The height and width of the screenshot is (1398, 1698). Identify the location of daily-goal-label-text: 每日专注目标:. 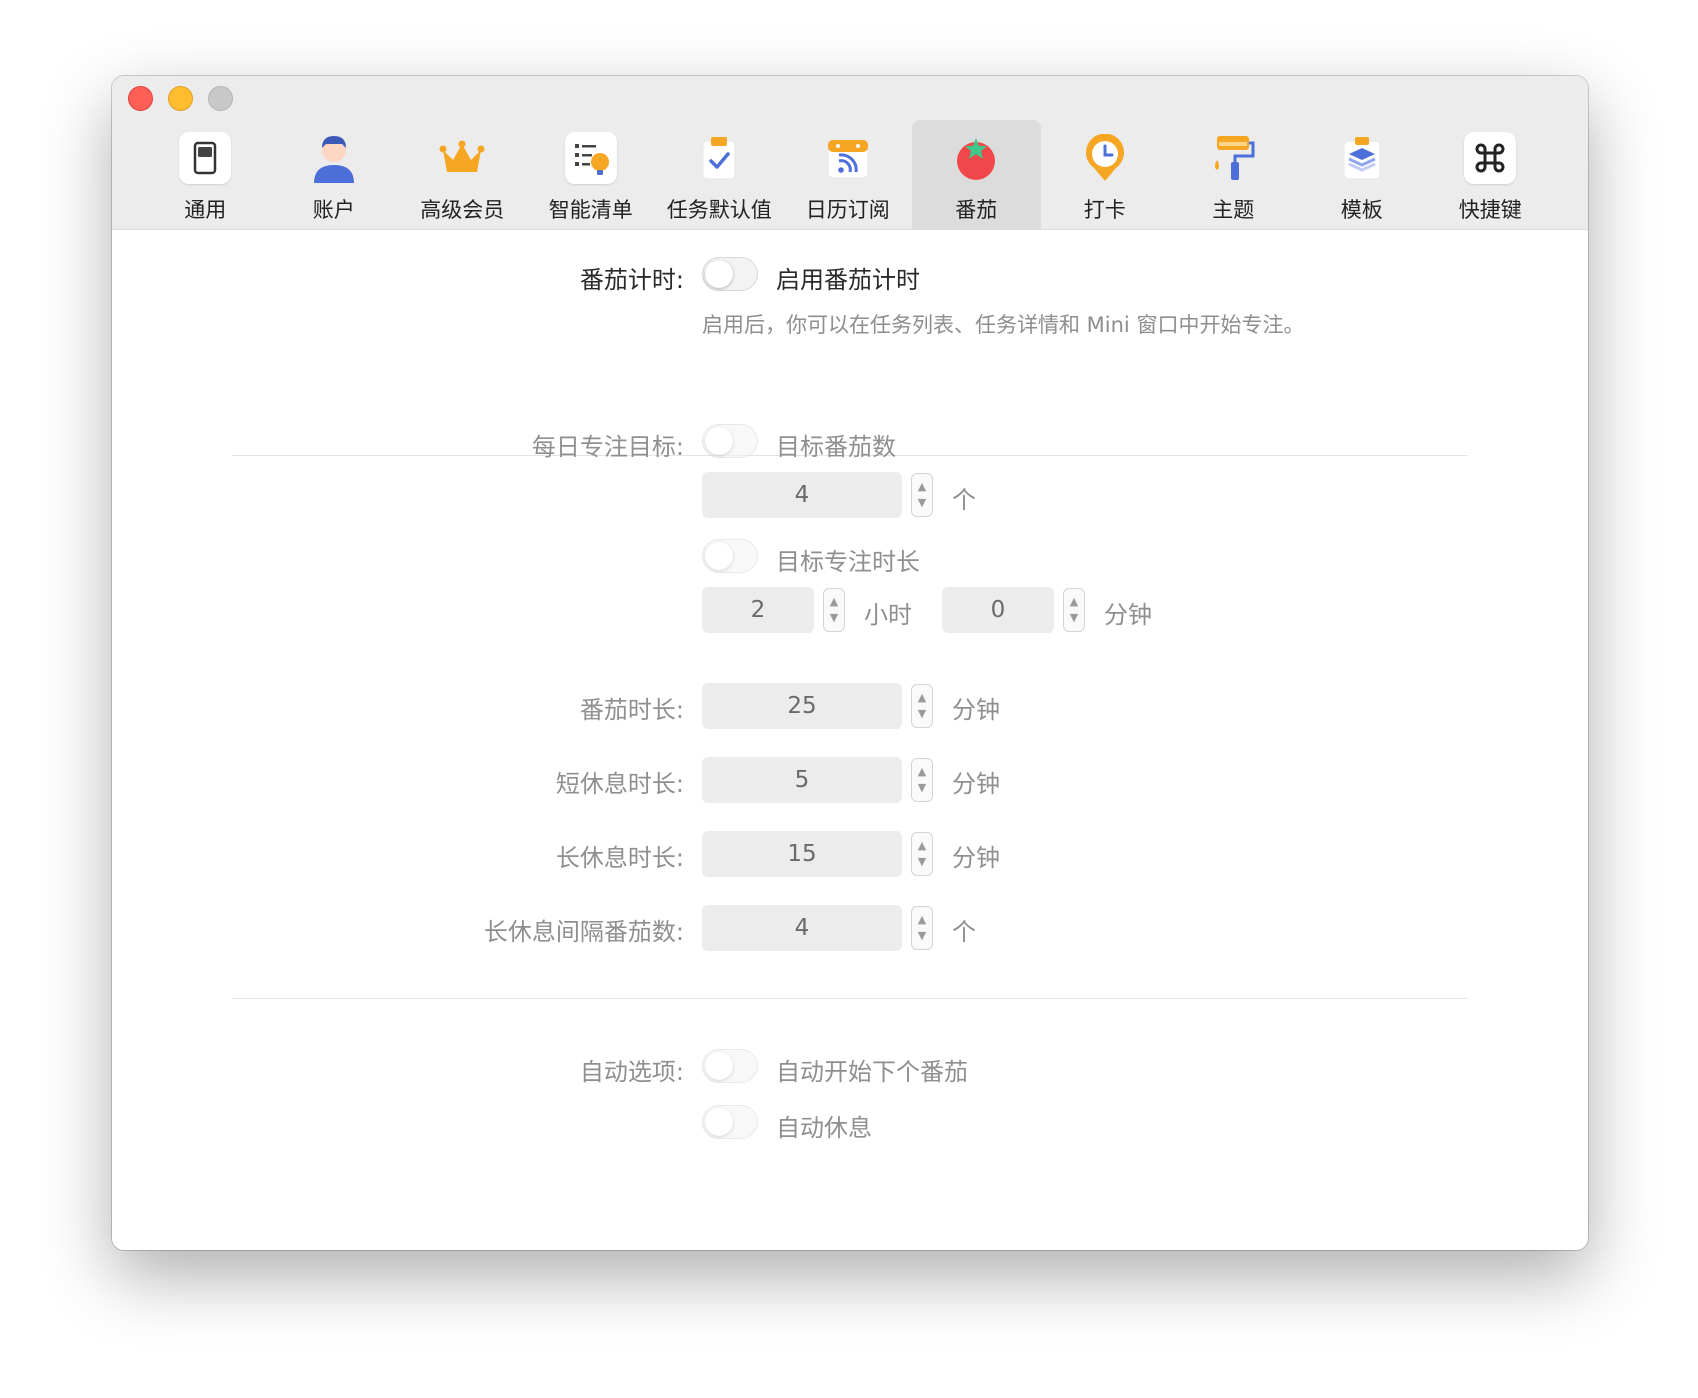
(607, 447).